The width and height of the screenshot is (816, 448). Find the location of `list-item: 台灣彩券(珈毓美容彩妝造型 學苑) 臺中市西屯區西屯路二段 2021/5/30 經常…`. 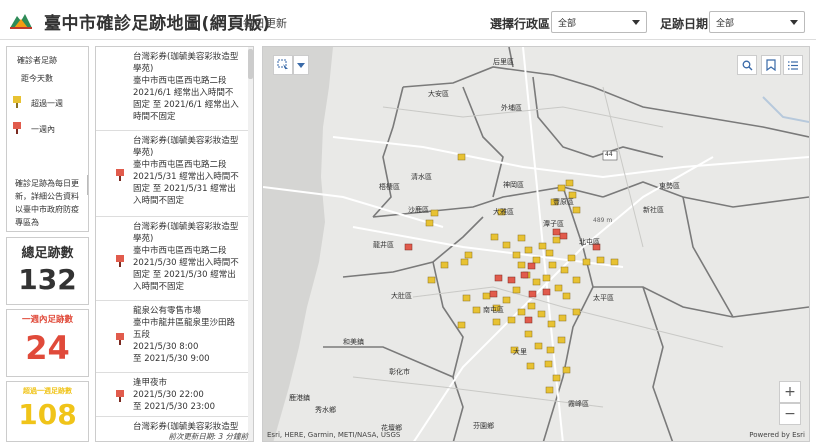

list-item: 台灣彩券(珈毓美容彩妝造型 學苑) 臺中市西屯區西屯路二段 2021/5/30 經常… is located at coordinates (174, 259).